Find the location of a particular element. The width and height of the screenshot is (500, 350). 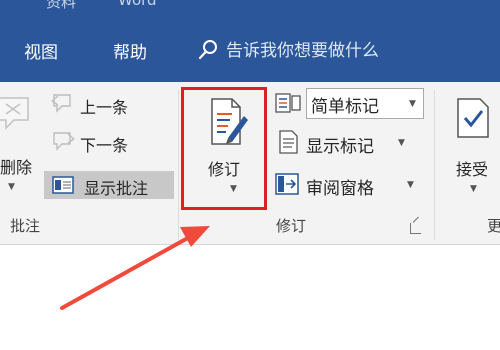

markup-select-caret: ▼ is located at coordinates (412, 104).